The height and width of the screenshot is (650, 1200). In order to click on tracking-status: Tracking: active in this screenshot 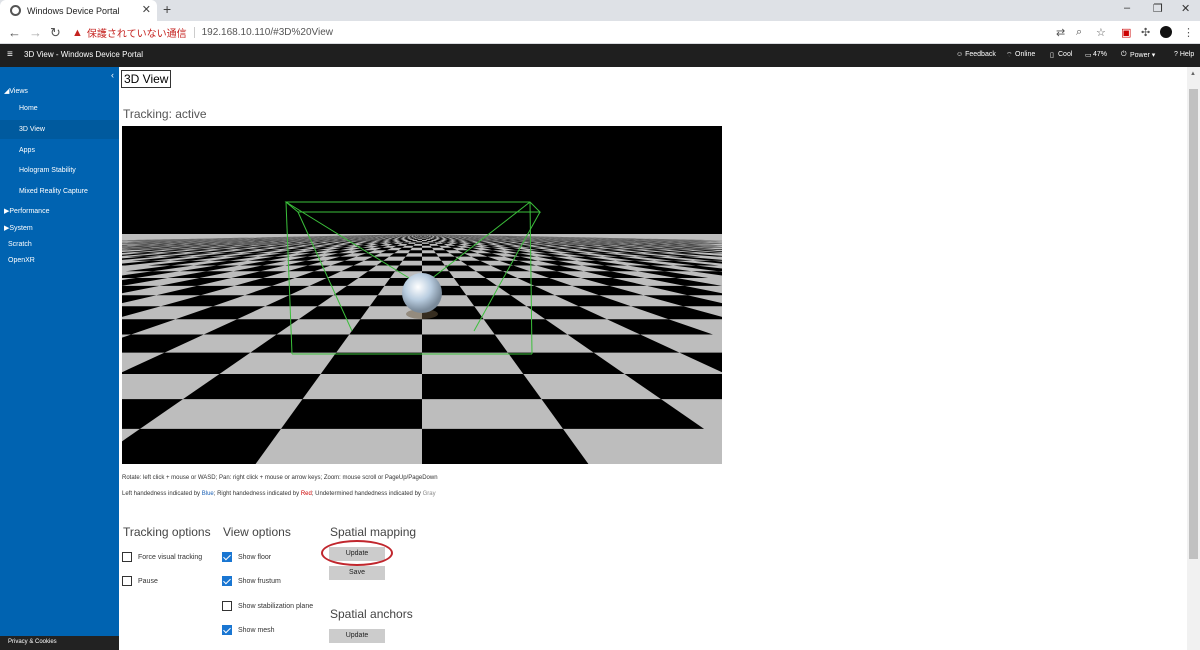, I will do `click(165, 114)`.